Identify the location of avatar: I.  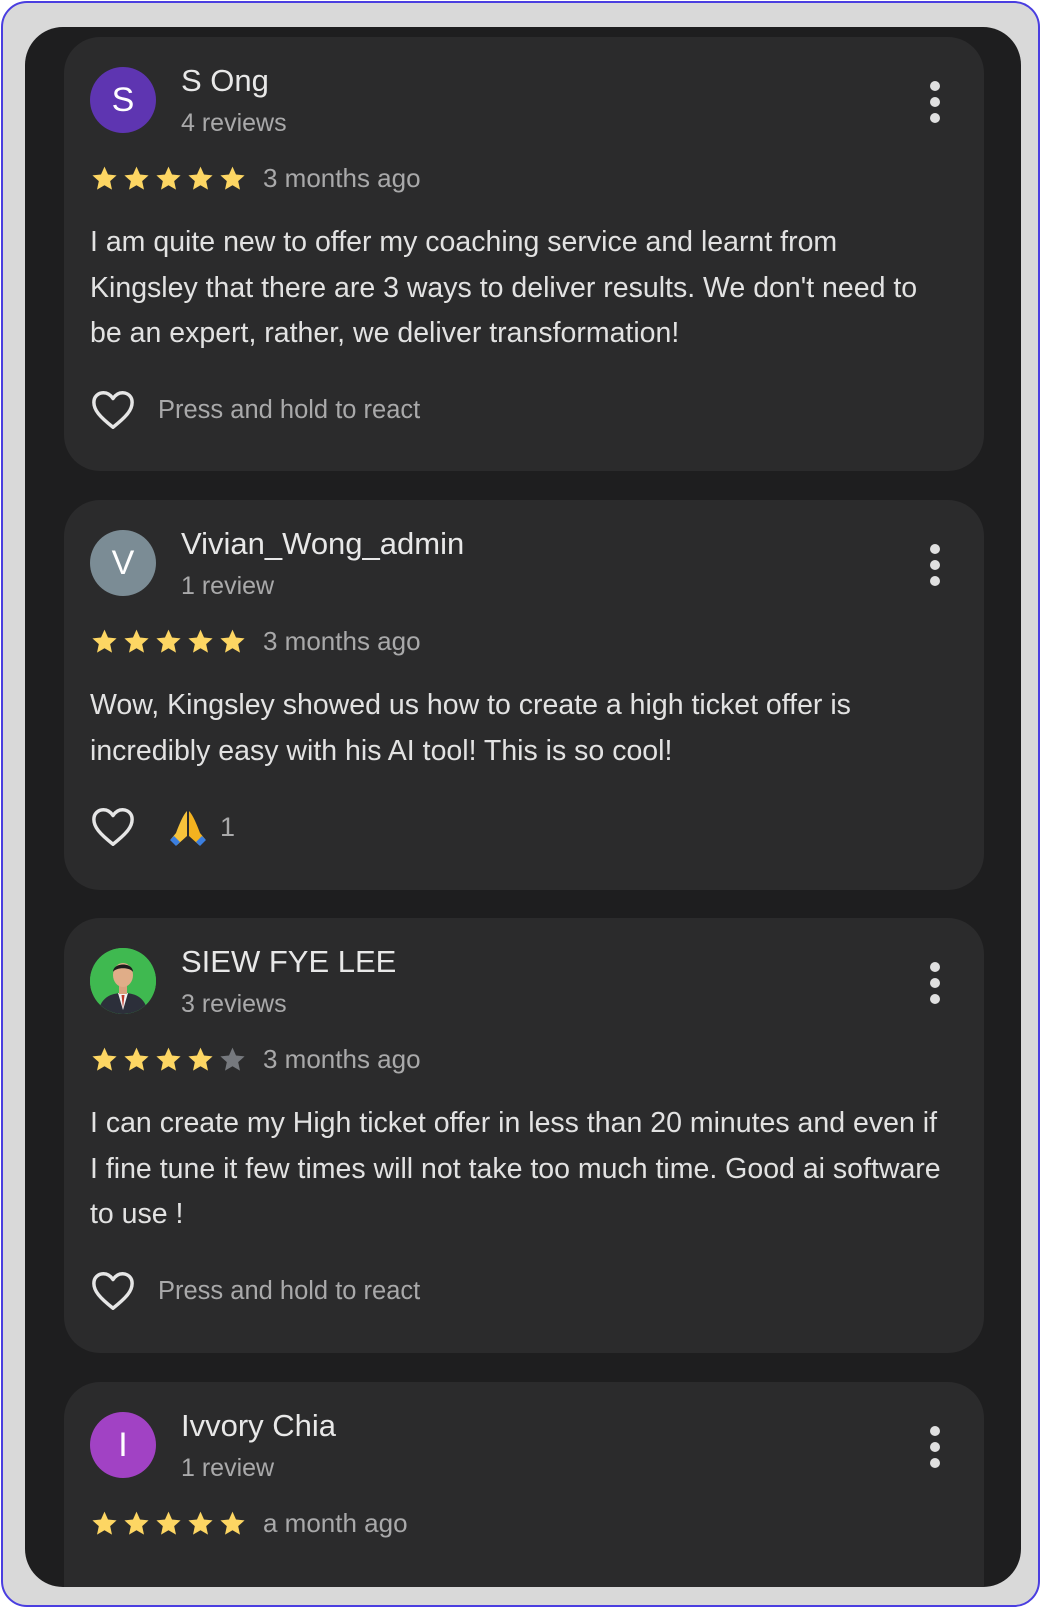
(123, 1445).